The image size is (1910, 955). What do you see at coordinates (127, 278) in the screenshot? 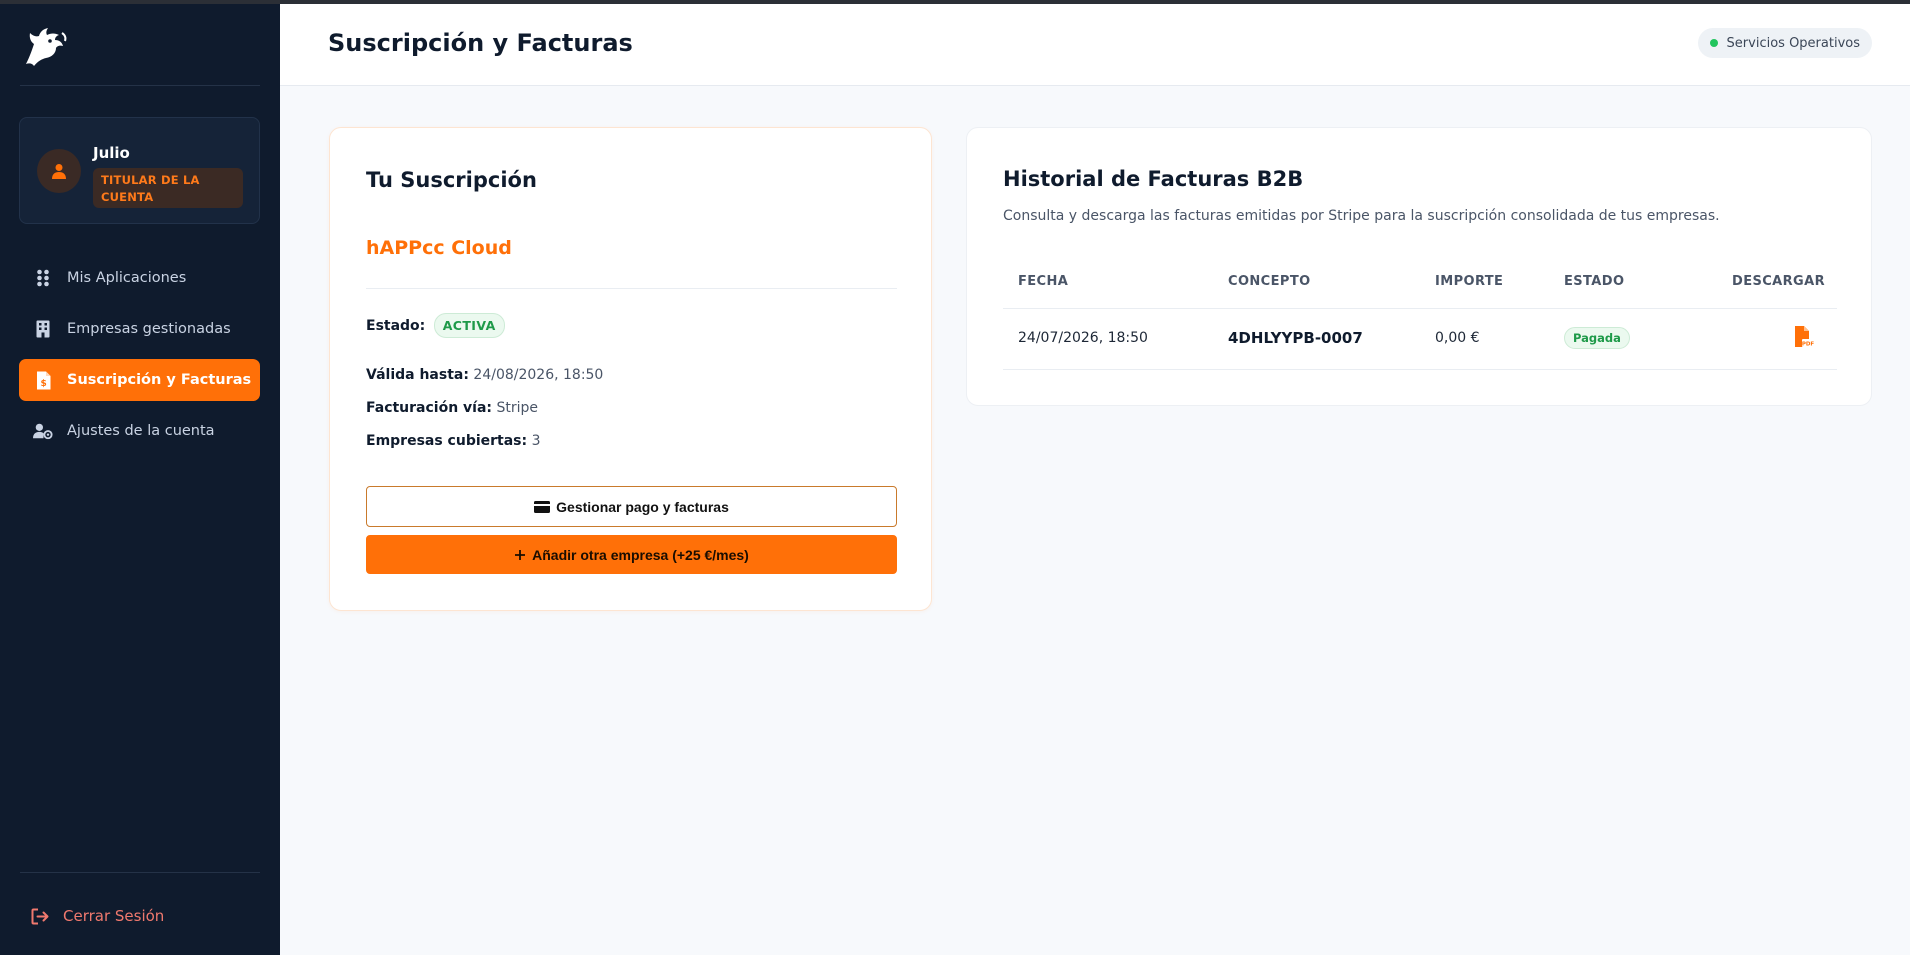
I see `sidebar-item-label: Mis Aplicaciones` at bounding box center [127, 278].